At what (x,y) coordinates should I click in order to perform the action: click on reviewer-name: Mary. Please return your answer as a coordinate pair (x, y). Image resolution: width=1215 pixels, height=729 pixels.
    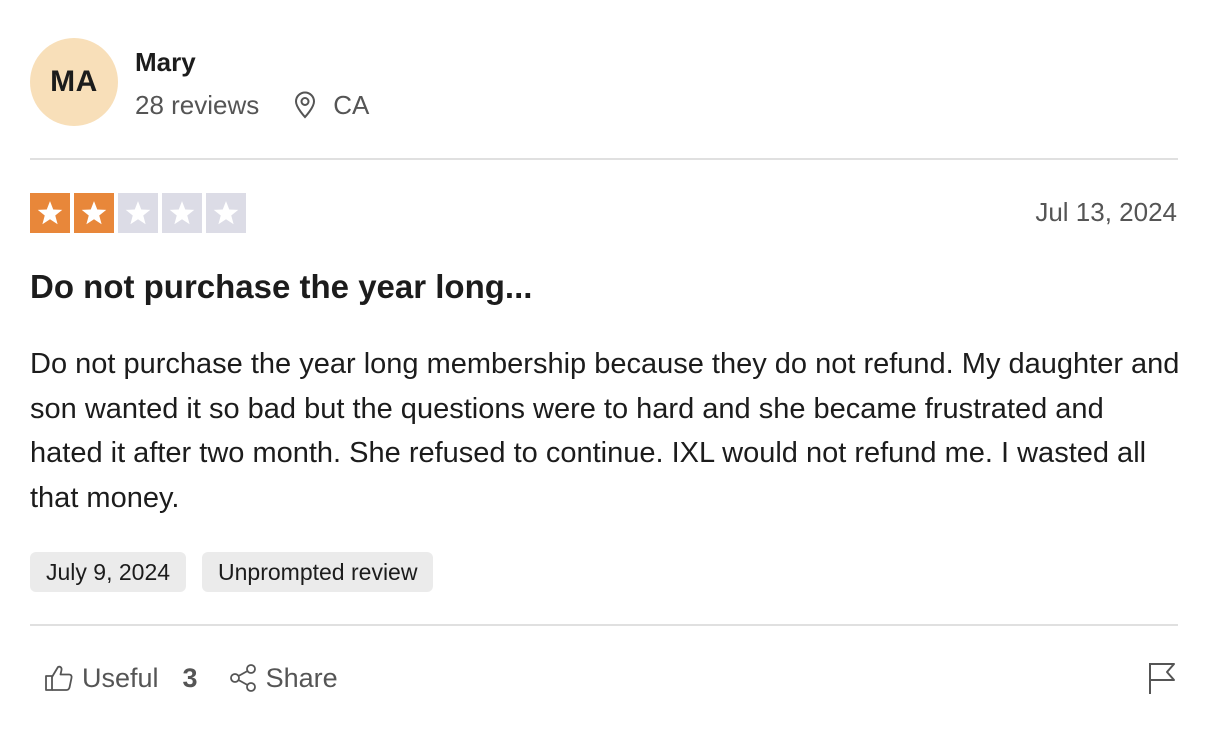
    Looking at the image, I should click on (252, 62).